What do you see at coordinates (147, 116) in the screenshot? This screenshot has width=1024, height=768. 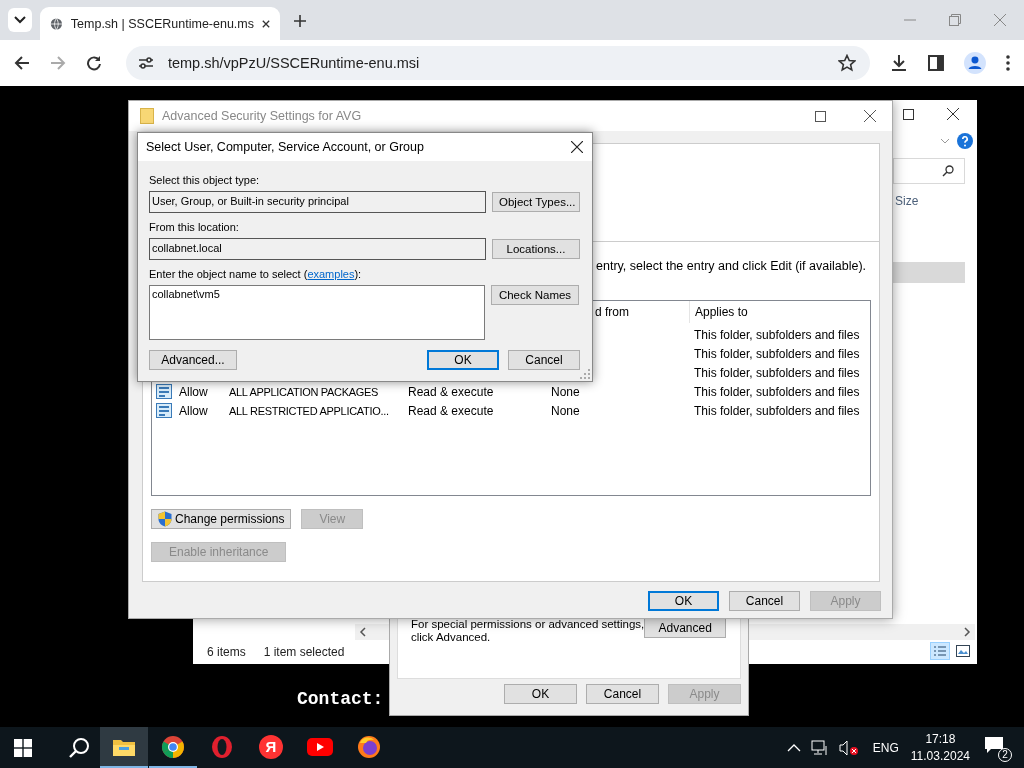 I see `folder-icon` at bounding box center [147, 116].